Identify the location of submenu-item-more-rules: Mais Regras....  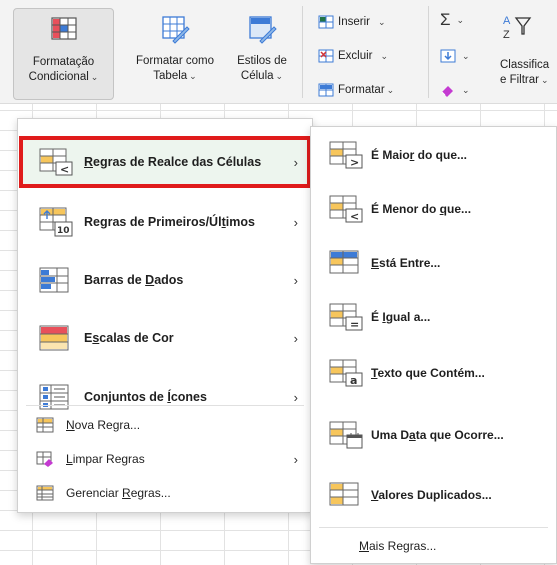
(433, 546).